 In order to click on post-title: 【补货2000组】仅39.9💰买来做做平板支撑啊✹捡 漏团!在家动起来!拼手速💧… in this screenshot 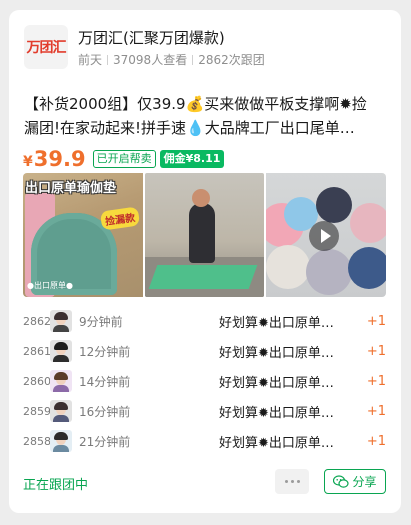, I will do `click(205, 116)`.